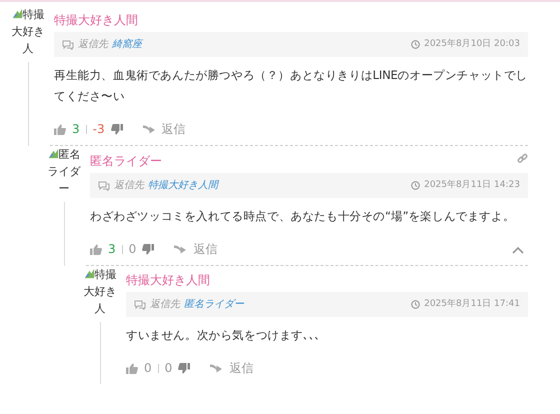 The image size is (560, 414). What do you see at coordinates (522, 158) in the screenshot?
I see `link-icon` at bounding box center [522, 158].